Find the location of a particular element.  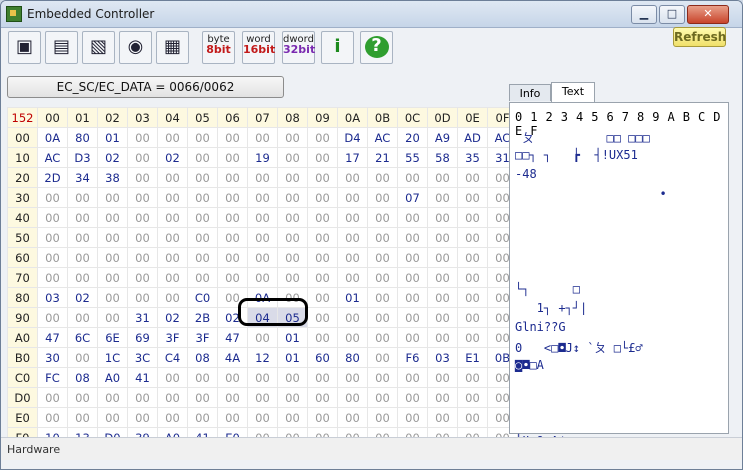

hex-cell: 03 is located at coordinates (52, 297).